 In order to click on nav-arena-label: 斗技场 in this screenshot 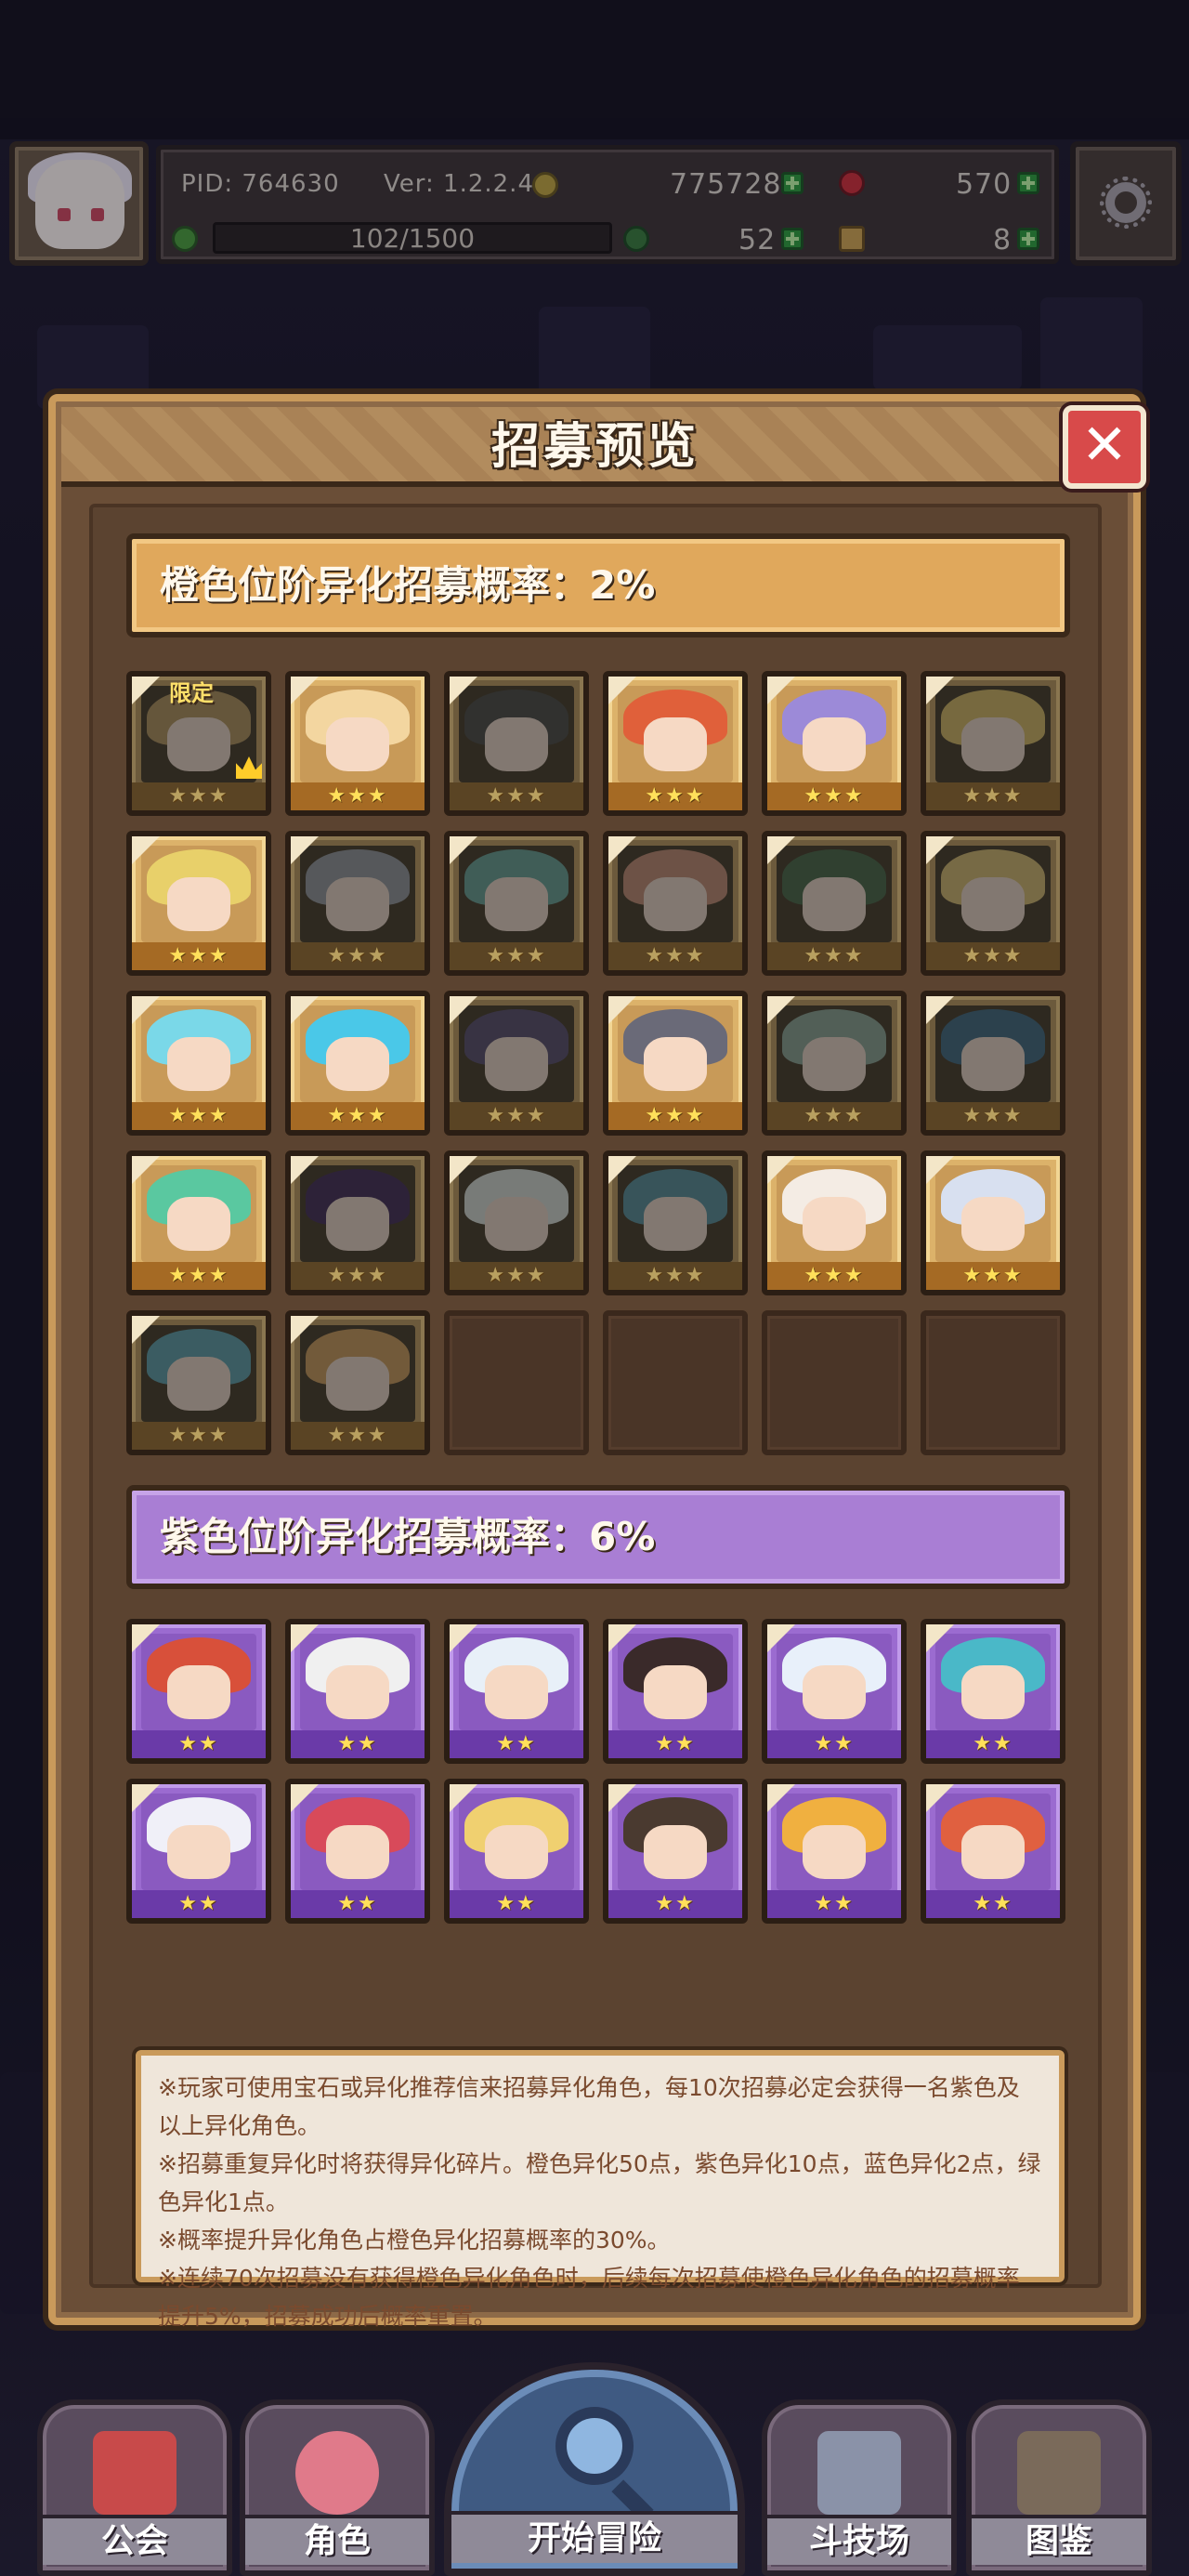, I will do `click(859, 2540)`.